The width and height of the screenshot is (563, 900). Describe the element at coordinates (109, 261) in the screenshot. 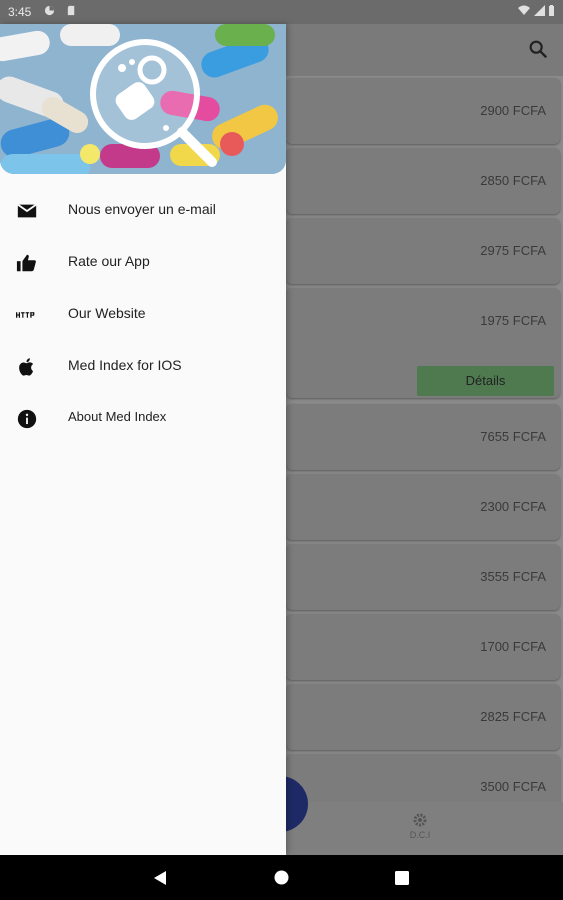

I see `menu-item-label: Rate our App` at that location.